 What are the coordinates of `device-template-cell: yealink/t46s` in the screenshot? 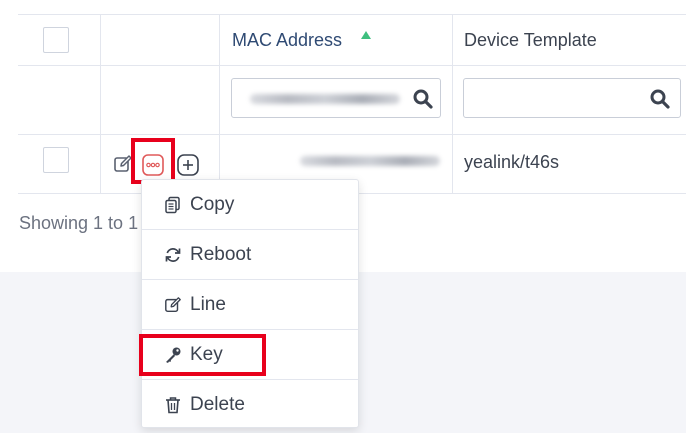 It's located at (512, 162).